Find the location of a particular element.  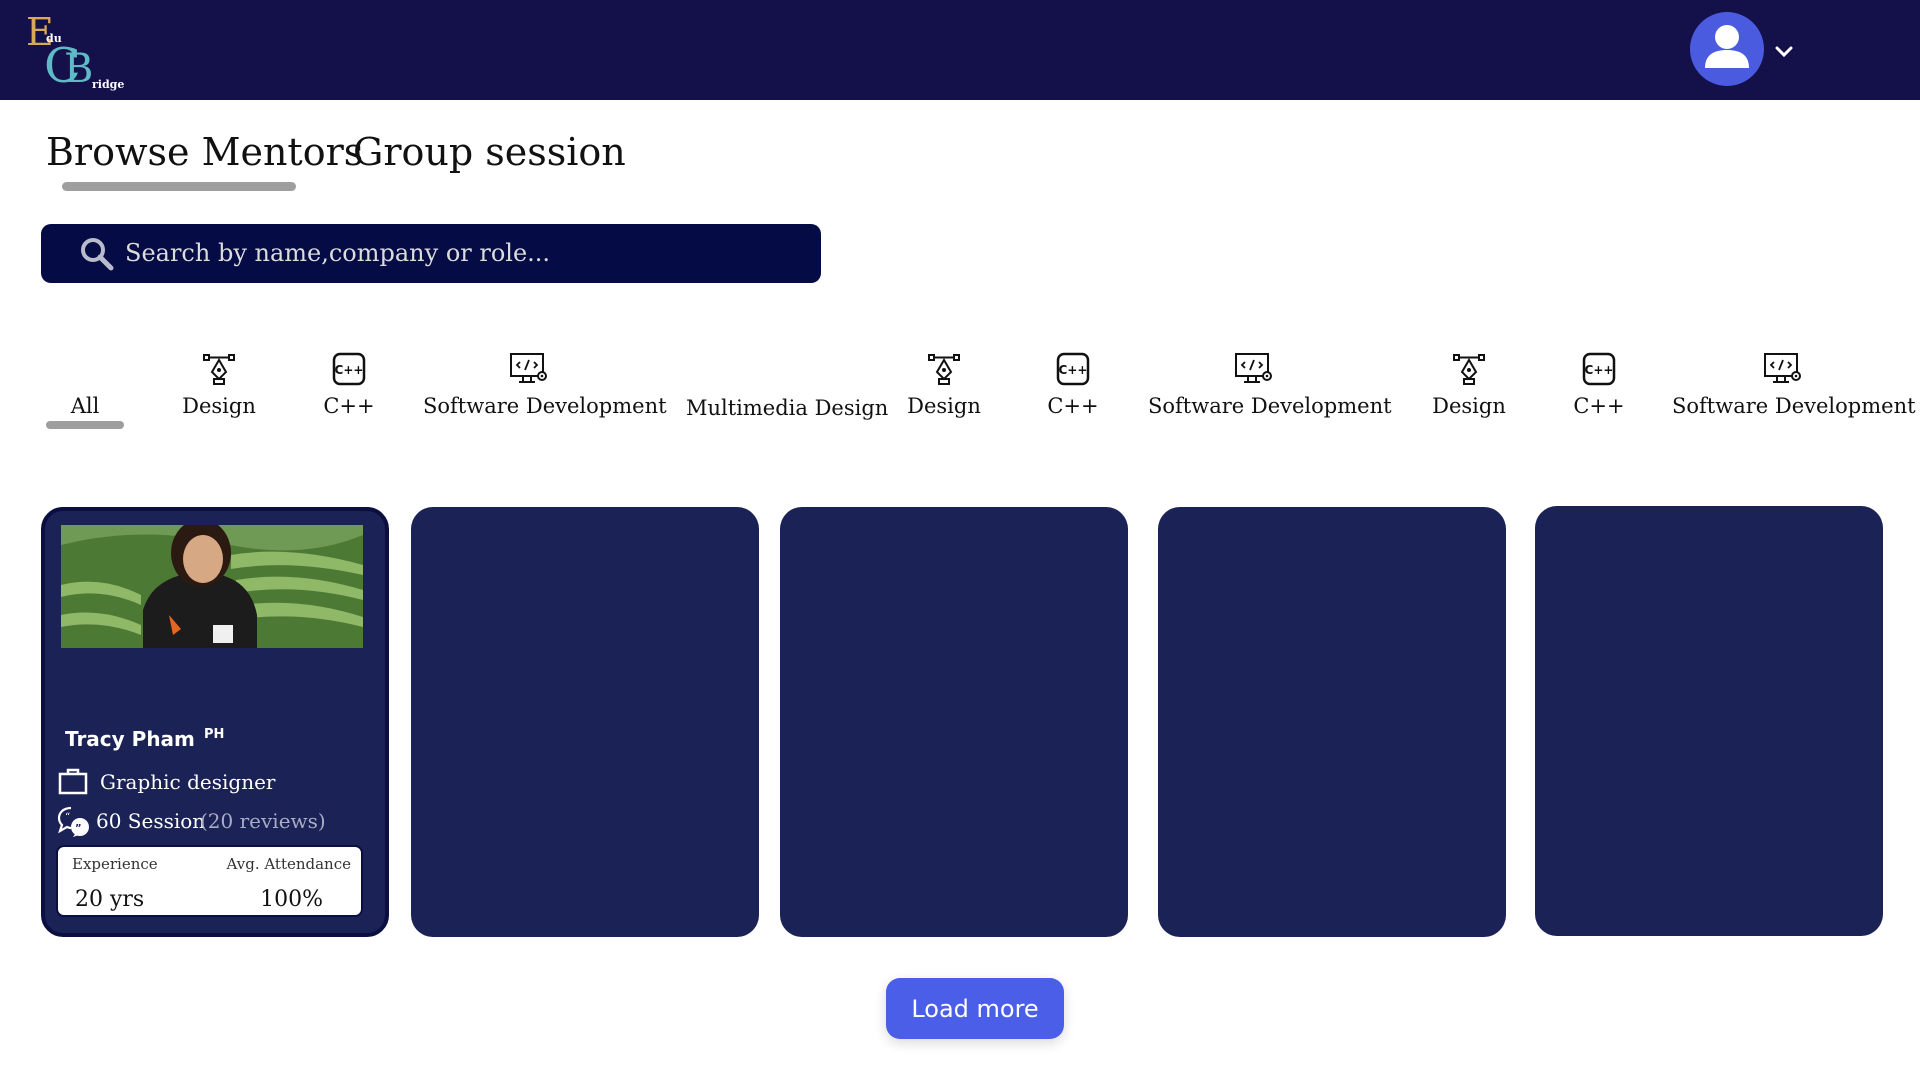

category-label: Multimedia Design is located at coordinates (787, 408).